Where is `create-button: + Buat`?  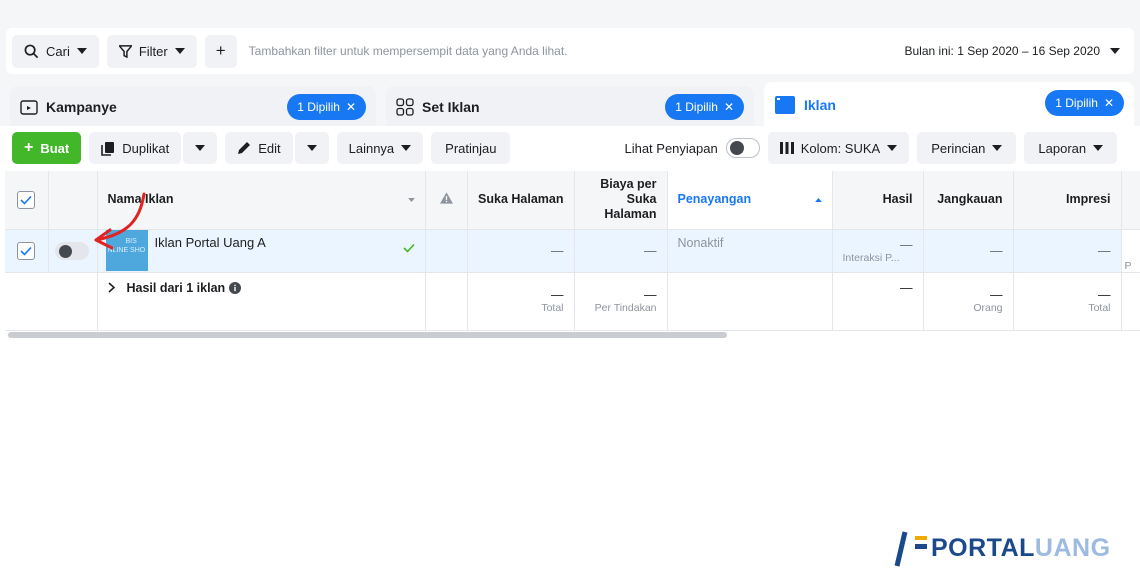
create-button: + Buat is located at coordinates (47, 148).